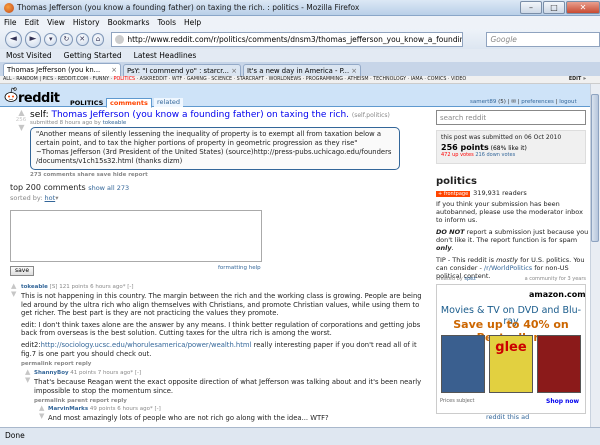  What do you see at coordinates (34, 287) in the screenshot?
I see `comment-author-link: tokeable` at bounding box center [34, 287].